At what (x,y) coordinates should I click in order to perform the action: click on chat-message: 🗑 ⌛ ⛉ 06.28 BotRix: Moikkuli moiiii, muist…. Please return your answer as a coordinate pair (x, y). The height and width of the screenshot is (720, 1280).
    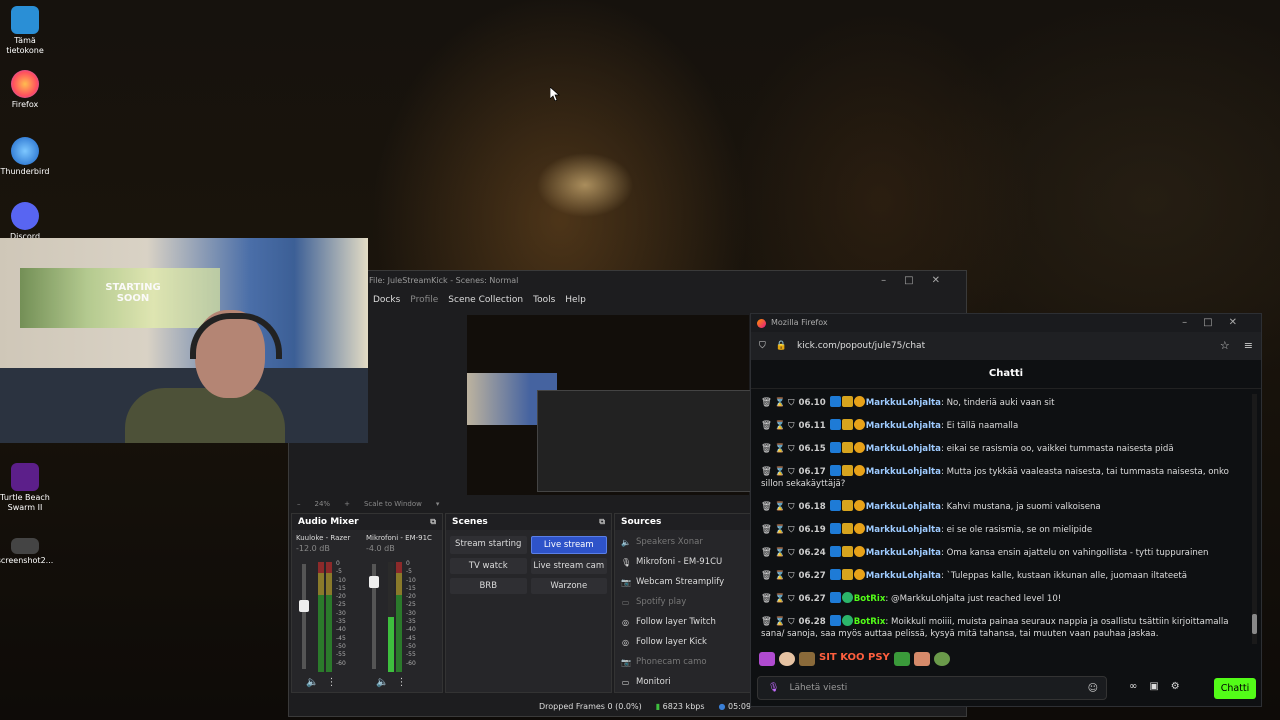
    Looking at the image, I should click on (999, 627).